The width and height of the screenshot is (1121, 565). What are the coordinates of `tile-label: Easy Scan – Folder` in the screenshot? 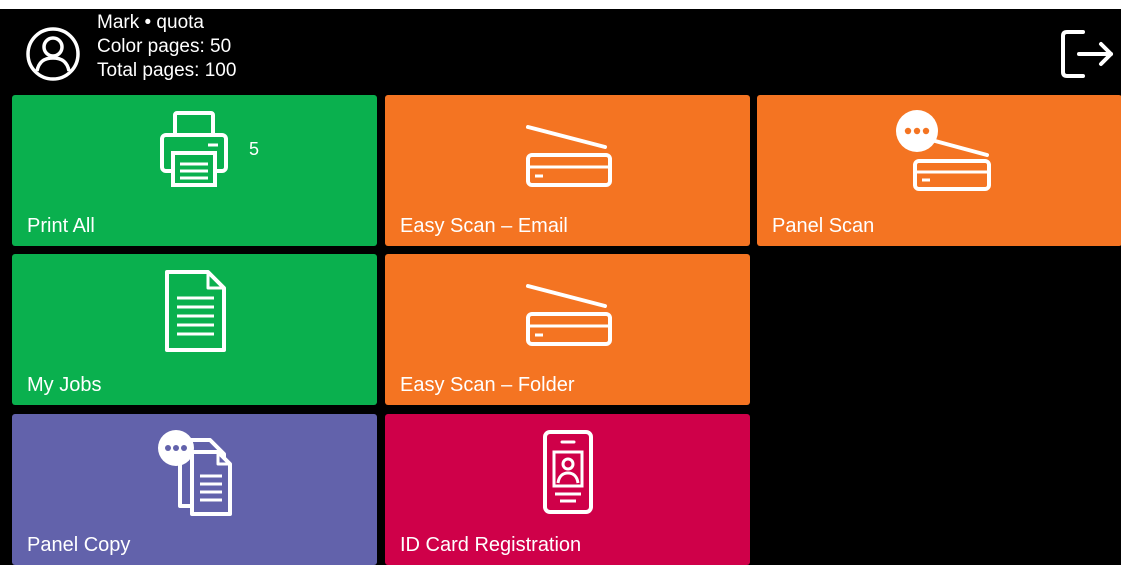 It's located at (487, 385).